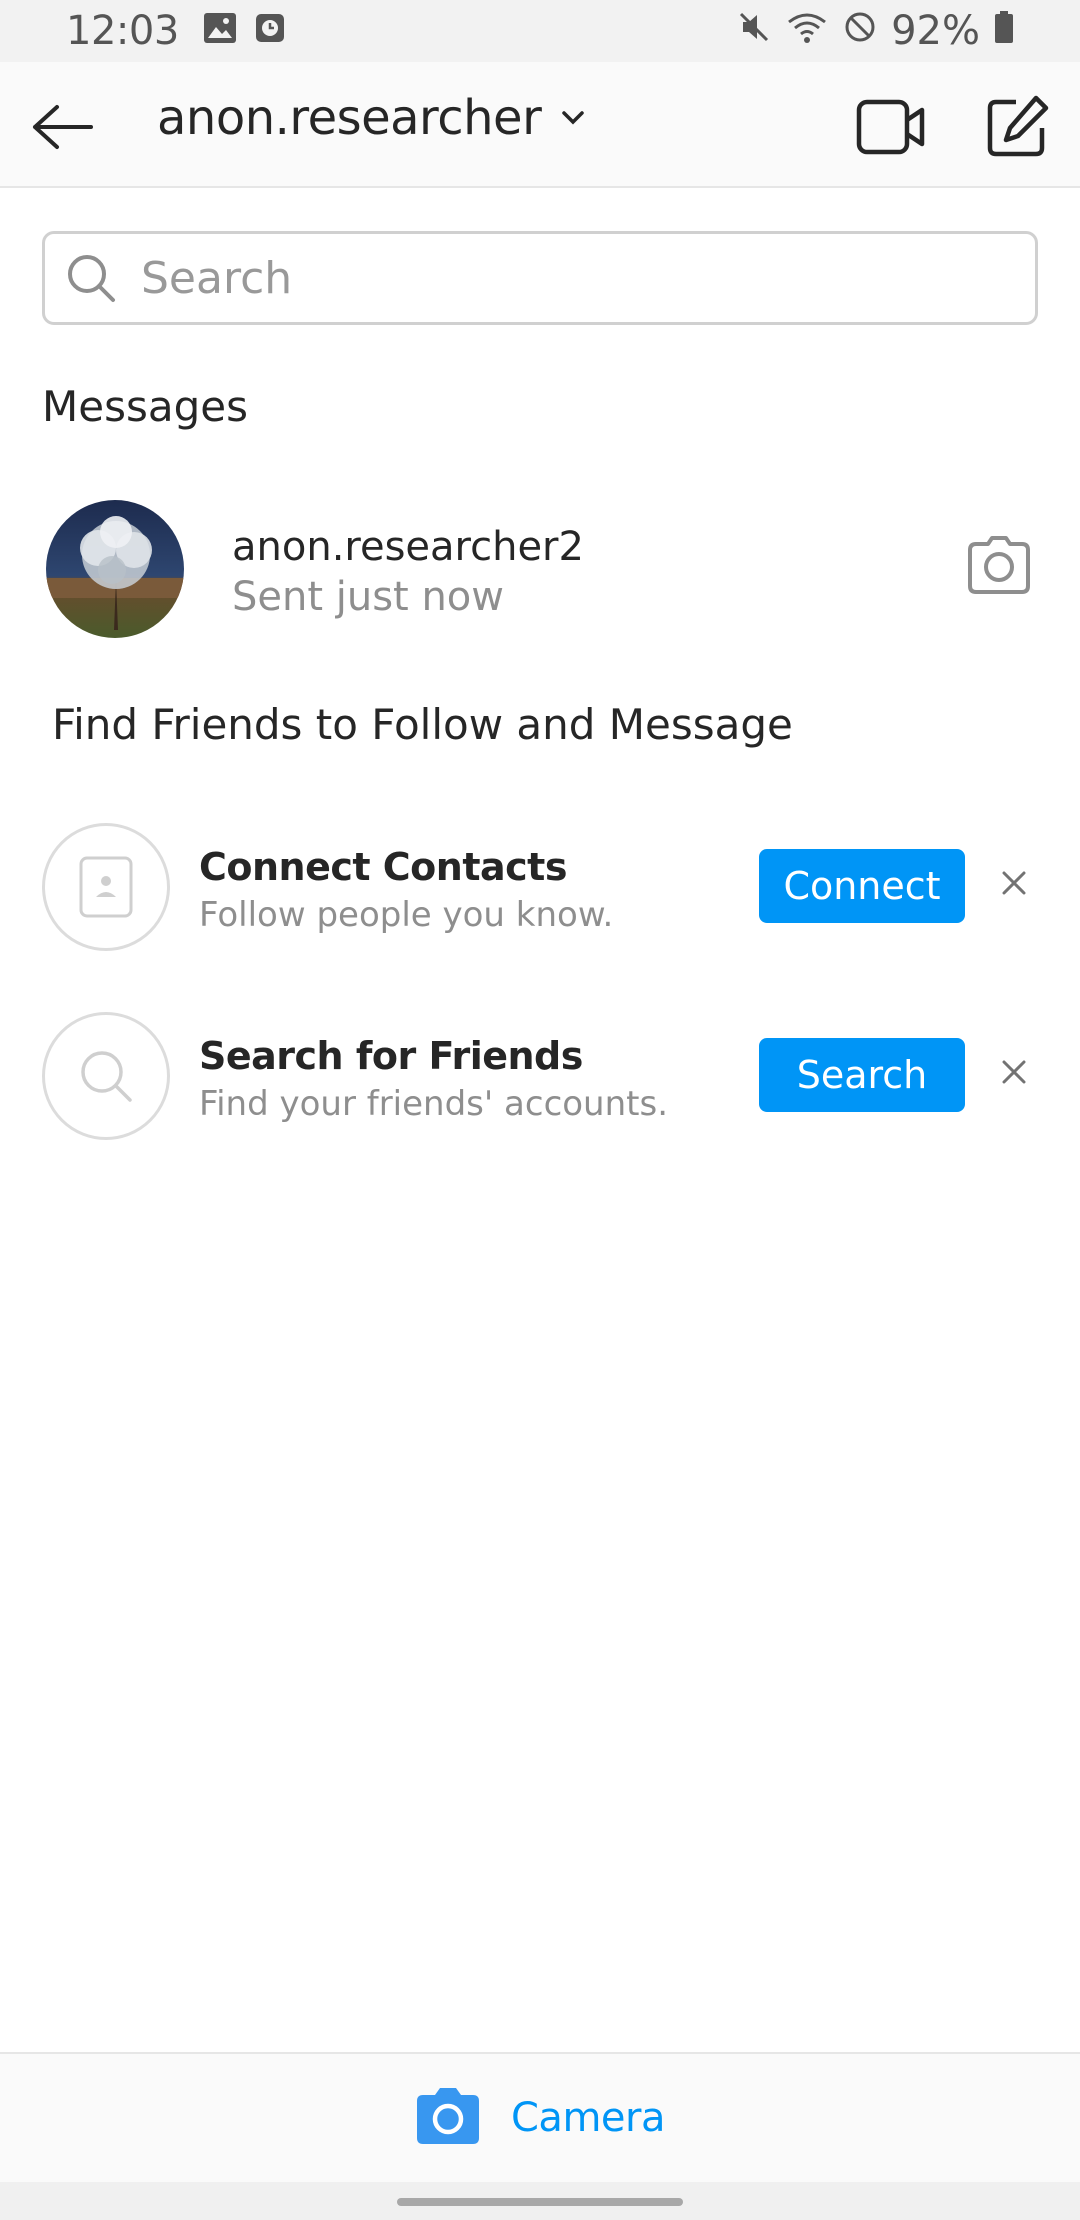  What do you see at coordinates (270, 31) in the screenshot?
I see `alarm-notification-icon` at bounding box center [270, 31].